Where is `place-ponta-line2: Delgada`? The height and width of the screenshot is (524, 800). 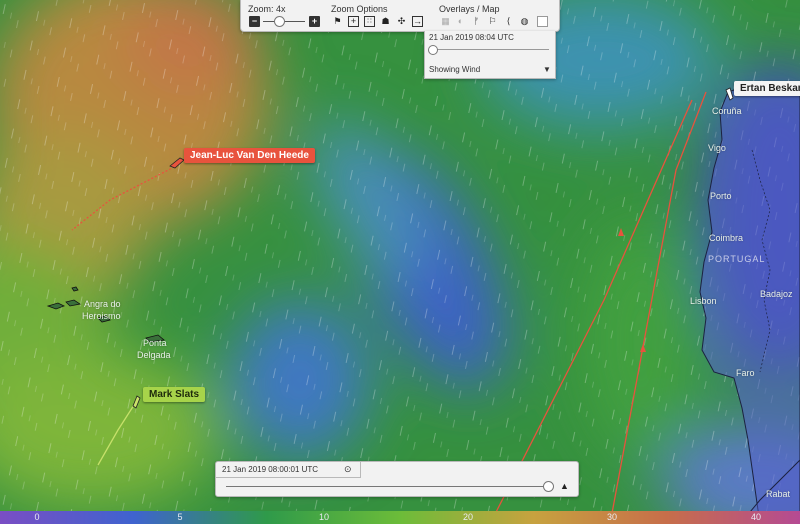 place-ponta-line2: Delgada is located at coordinates (154, 355).